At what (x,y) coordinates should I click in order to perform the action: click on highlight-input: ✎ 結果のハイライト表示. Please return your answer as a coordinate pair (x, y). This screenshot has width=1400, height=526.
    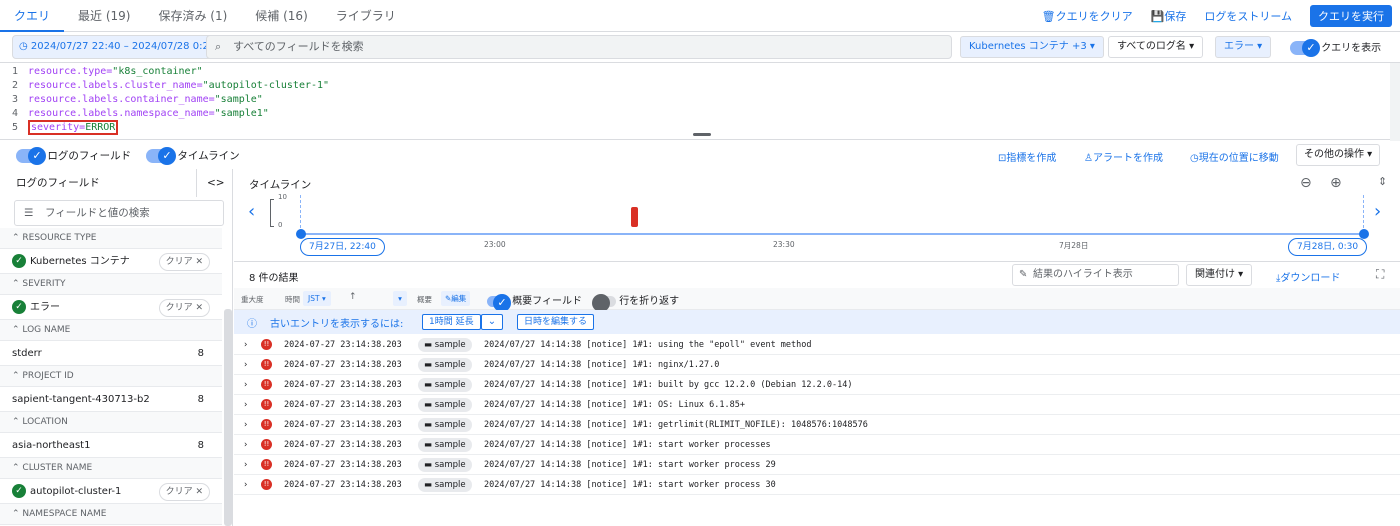
    Looking at the image, I should click on (1095, 275).